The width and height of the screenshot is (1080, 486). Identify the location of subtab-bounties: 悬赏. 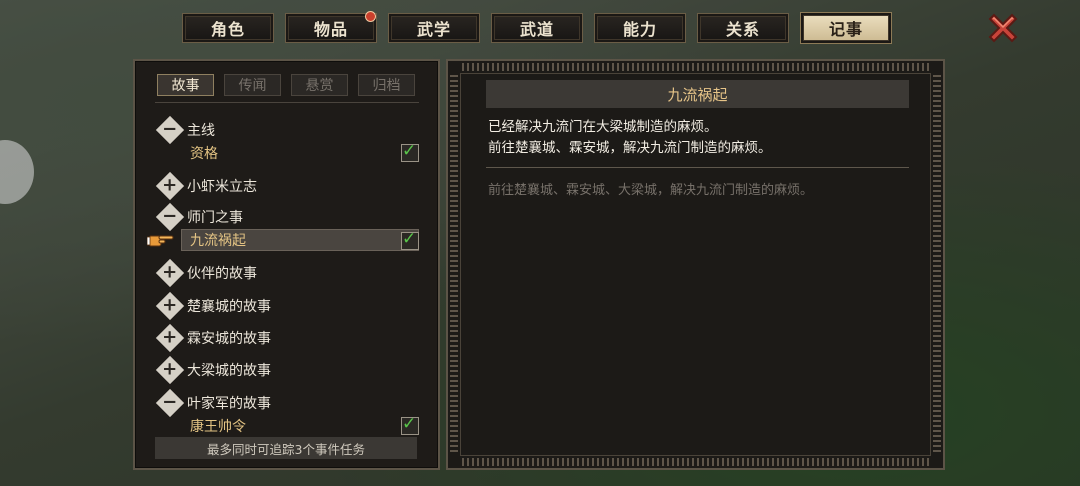
(319, 85).